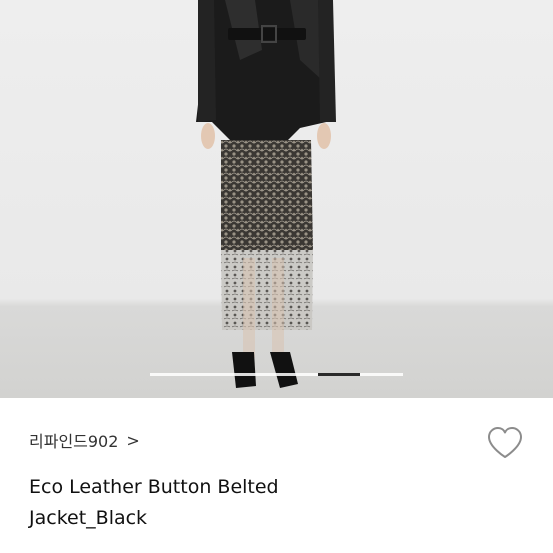 The width and height of the screenshot is (553, 553). Describe the element at coordinates (133, 440) in the screenshot. I see `chevron-right-icon: >` at that location.